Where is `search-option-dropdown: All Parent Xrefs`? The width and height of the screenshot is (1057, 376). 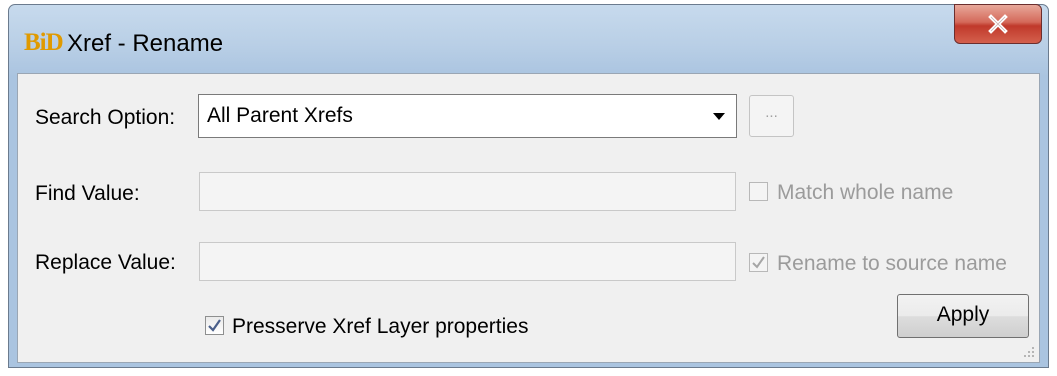 search-option-dropdown: All Parent Xrefs is located at coordinates (467, 116).